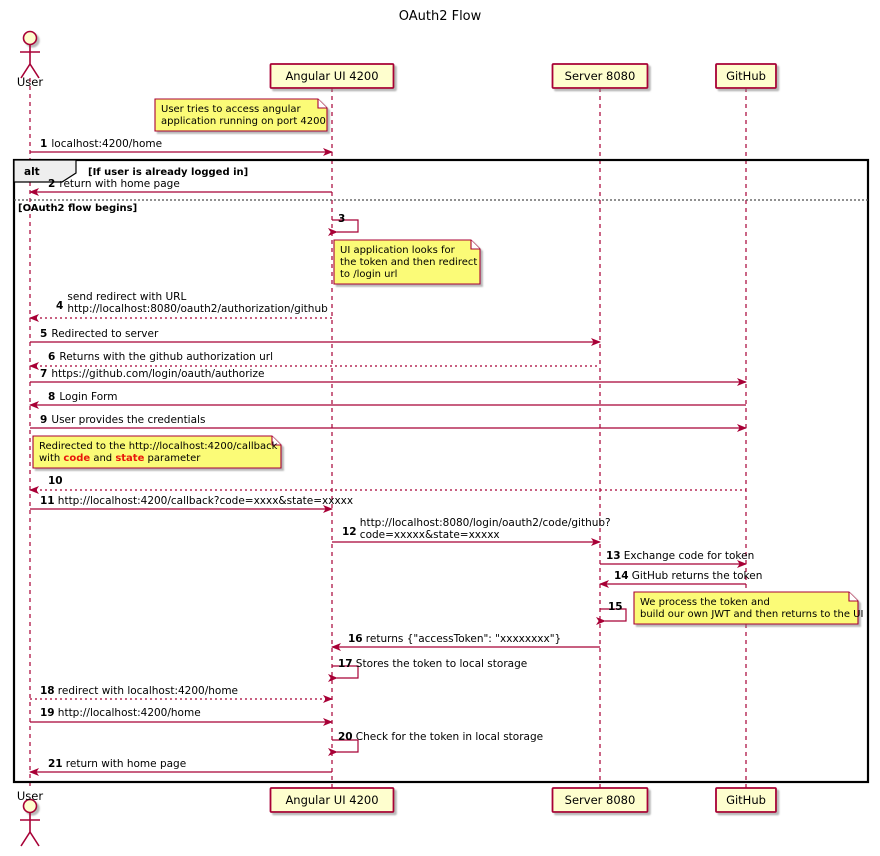  Describe the element at coordinates (30, 59) in the screenshot. I see `actor-user: User` at that location.